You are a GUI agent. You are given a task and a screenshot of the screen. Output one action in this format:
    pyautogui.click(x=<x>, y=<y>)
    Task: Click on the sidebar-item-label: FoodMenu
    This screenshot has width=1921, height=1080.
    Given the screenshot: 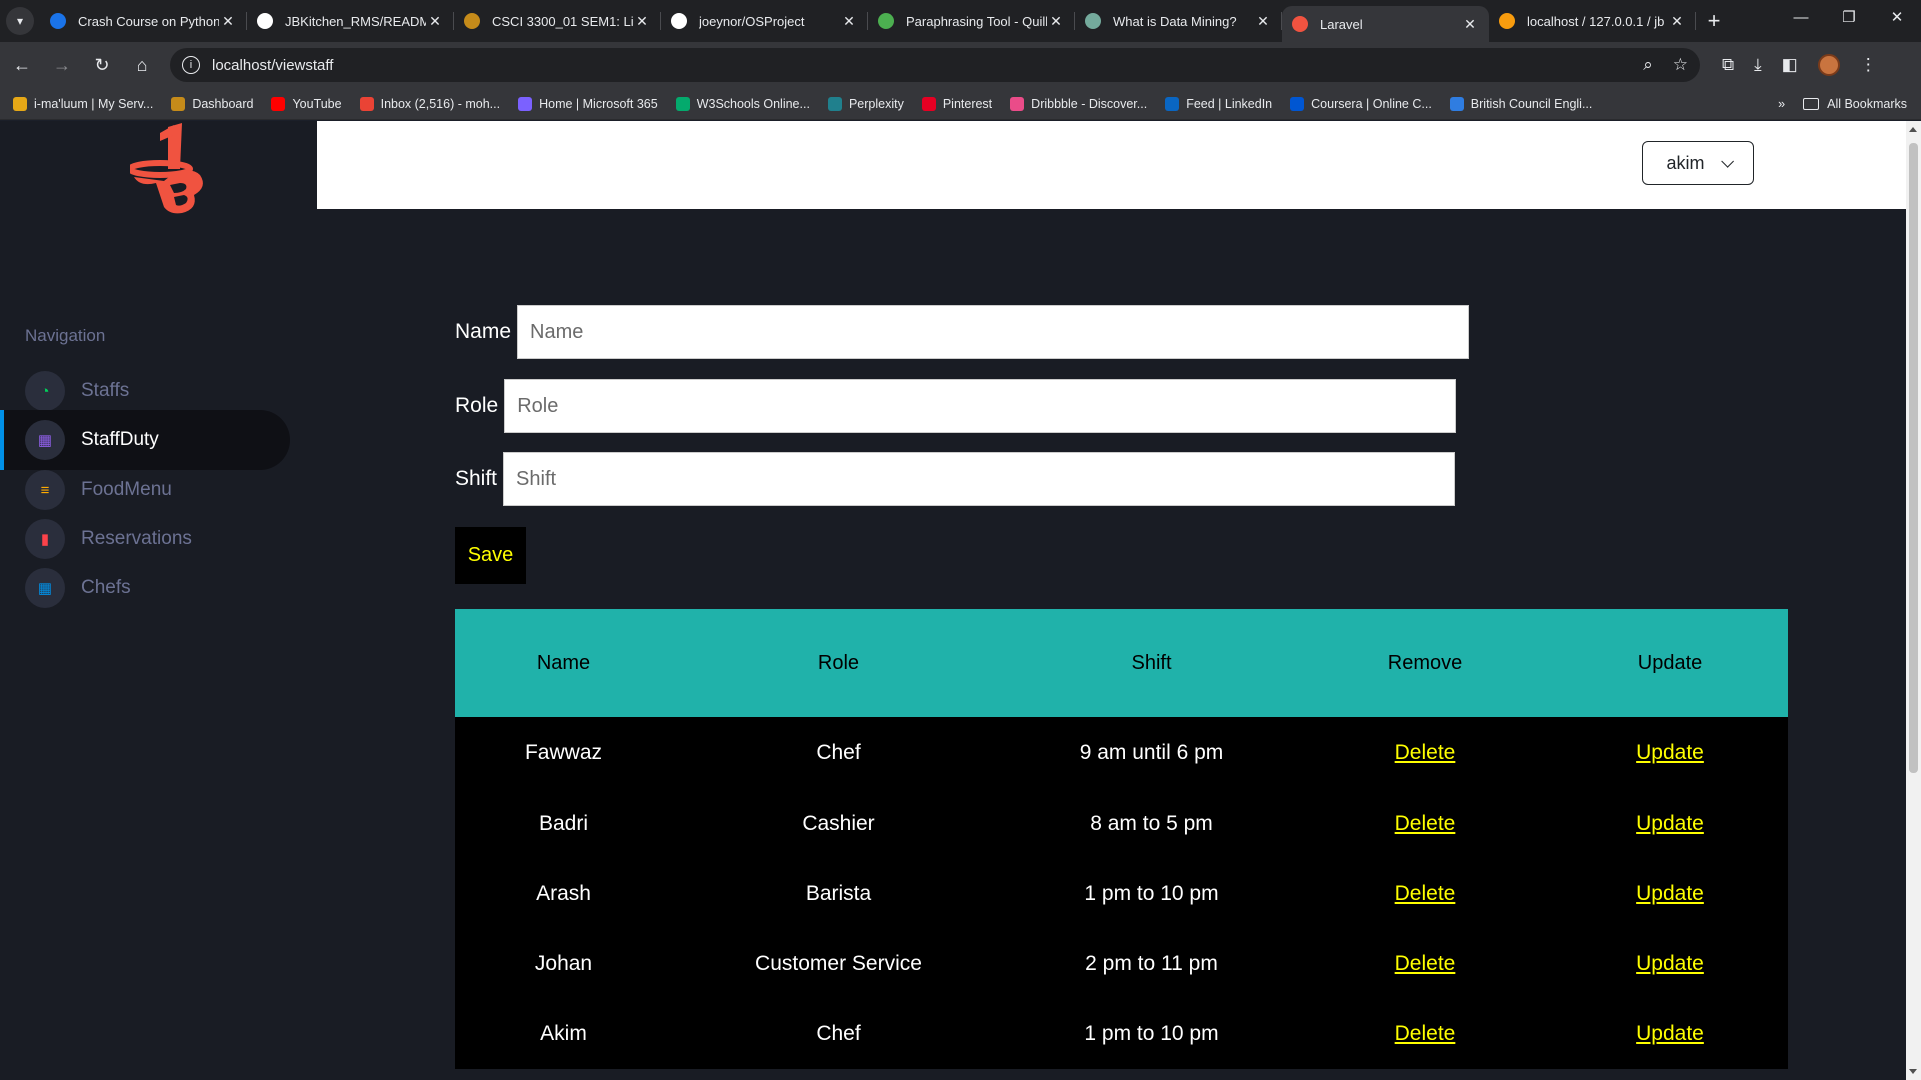 What is the action you would take?
    pyautogui.click(x=126, y=489)
    